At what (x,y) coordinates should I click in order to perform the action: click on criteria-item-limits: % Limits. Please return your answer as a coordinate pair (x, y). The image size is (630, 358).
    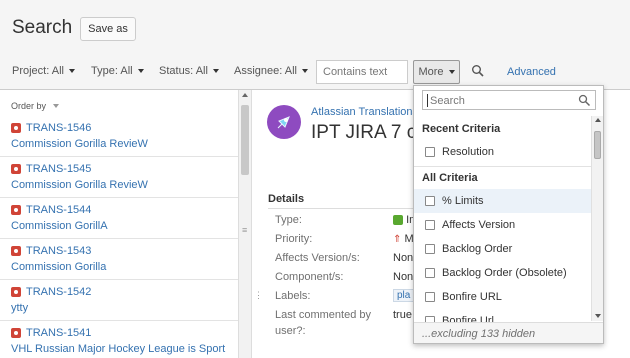
    Looking at the image, I should click on (502, 201).